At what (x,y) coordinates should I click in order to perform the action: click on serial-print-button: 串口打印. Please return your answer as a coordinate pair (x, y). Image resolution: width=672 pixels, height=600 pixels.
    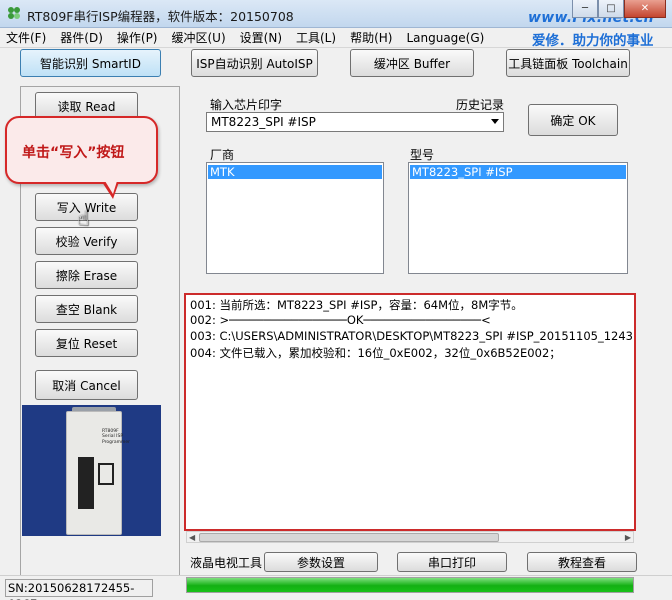
    Looking at the image, I should click on (452, 562).